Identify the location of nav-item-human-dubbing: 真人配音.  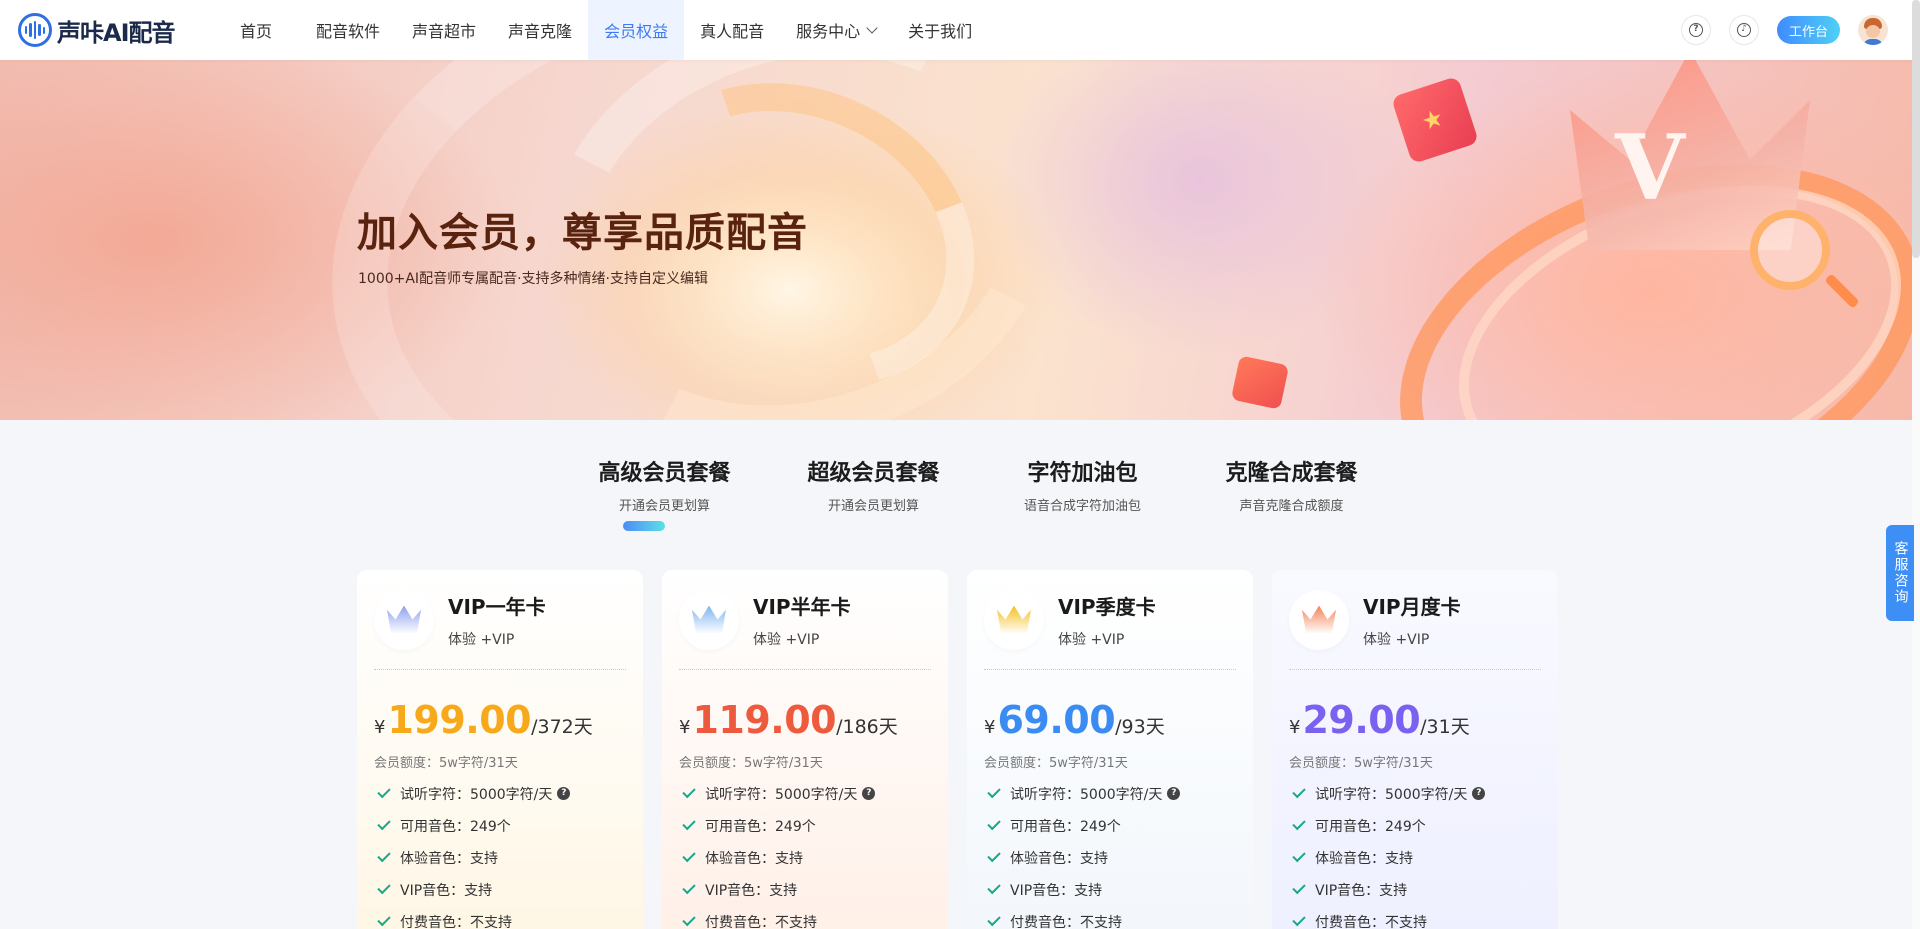
(732, 30).